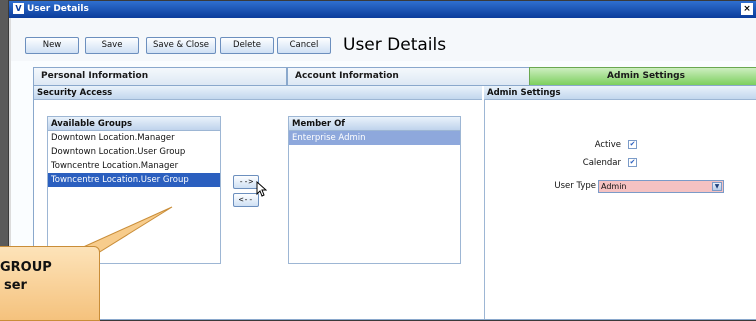 The height and width of the screenshot is (321, 756). I want to click on security-access-header: Security Access, so click(258, 93).